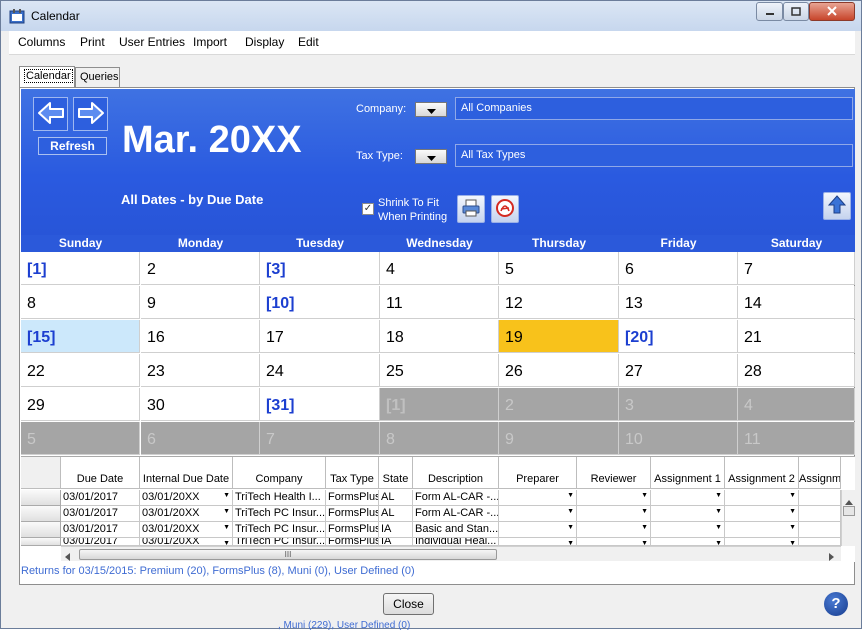 This screenshot has height=631, width=862. What do you see at coordinates (836, 604) in the screenshot?
I see `help-button: ?` at bounding box center [836, 604].